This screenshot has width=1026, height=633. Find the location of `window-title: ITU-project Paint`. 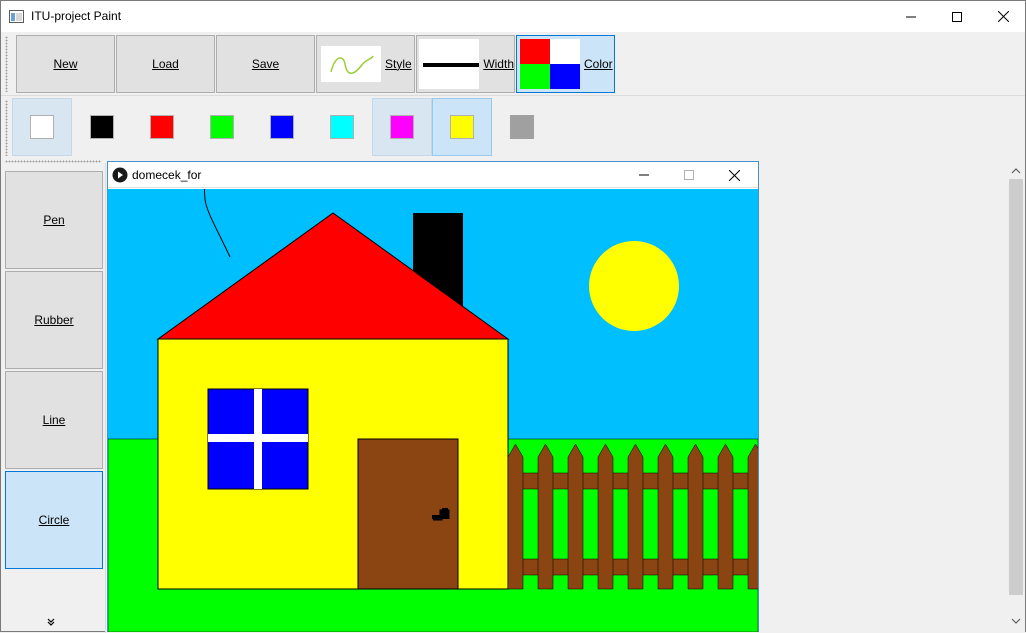

window-title: ITU-project Paint is located at coordinates (76, 16).